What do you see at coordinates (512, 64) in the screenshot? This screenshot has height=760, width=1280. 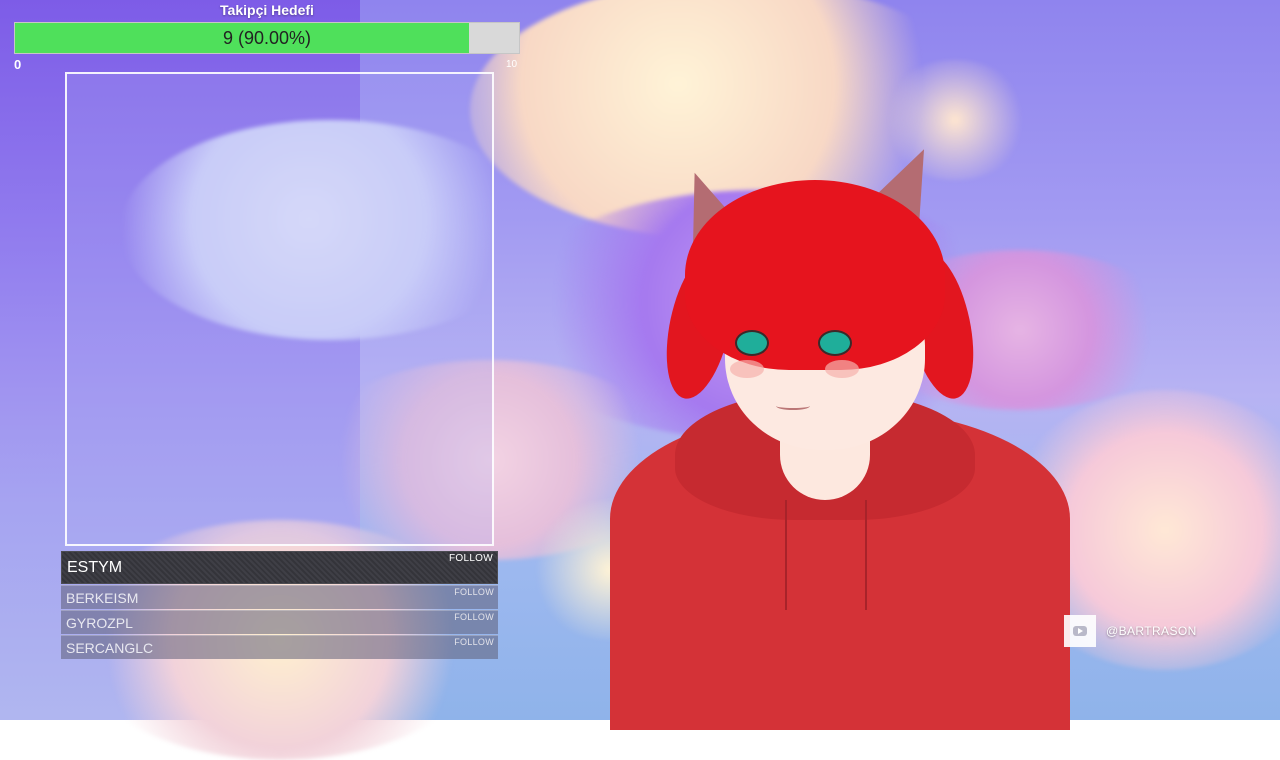 I see `goal-max-label: 10` at bounding box center [512, 64].